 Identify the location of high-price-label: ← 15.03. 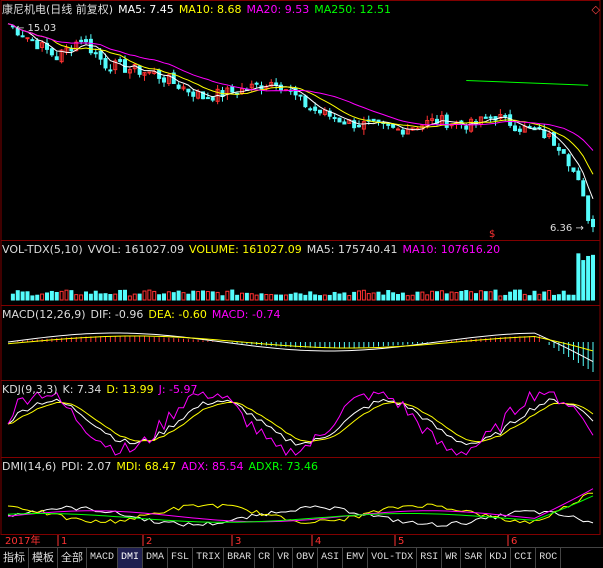
(36, 28).